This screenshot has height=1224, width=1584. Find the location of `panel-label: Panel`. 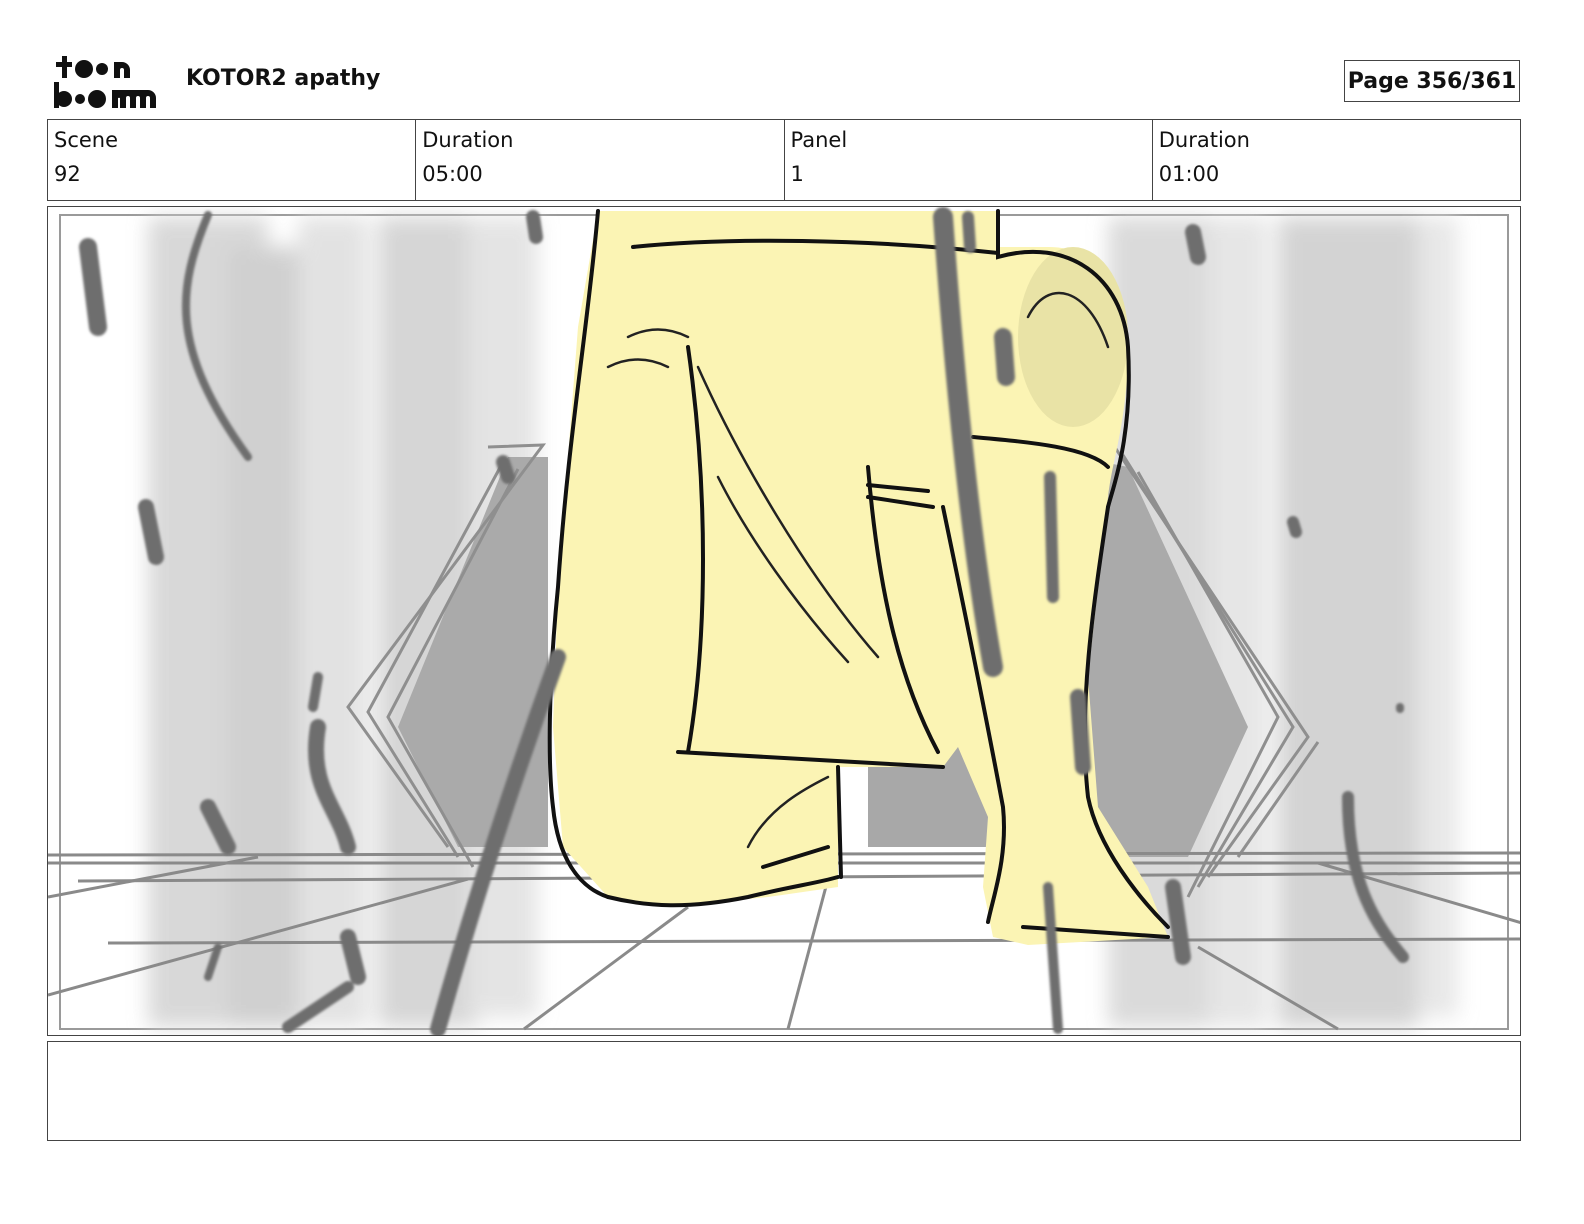

panel-label: Panel is located at coordinates (819, 140).